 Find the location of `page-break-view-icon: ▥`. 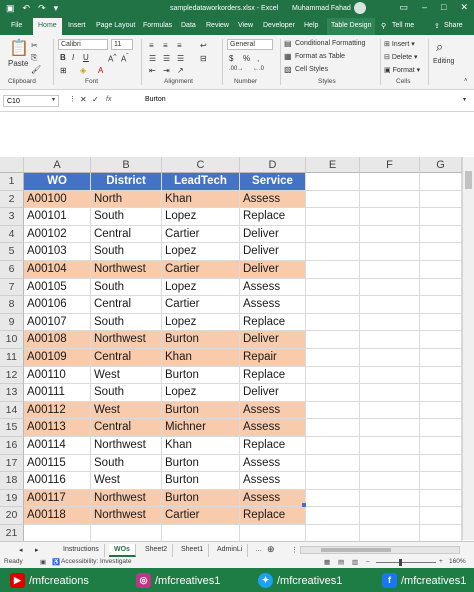

page-break-view-icon: ▥ is located at coordinates (355, 562).